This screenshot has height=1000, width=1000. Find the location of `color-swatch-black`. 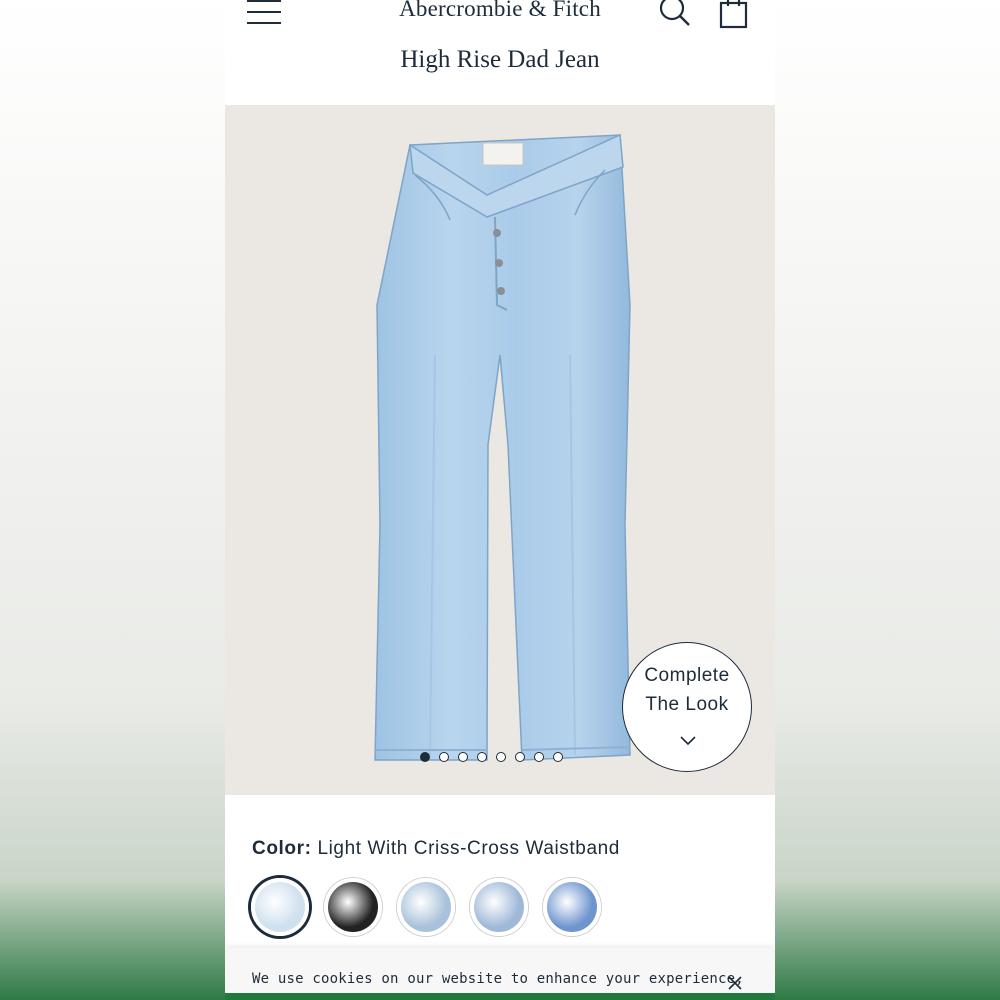

color-swatch-black is located at coordinates (353, 907).